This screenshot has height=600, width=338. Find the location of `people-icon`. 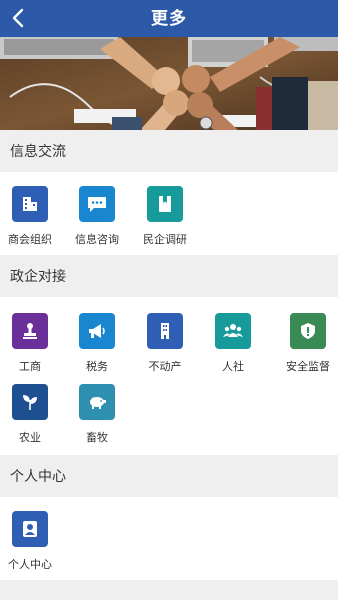

people-icon is located at coordinates (233, 331).